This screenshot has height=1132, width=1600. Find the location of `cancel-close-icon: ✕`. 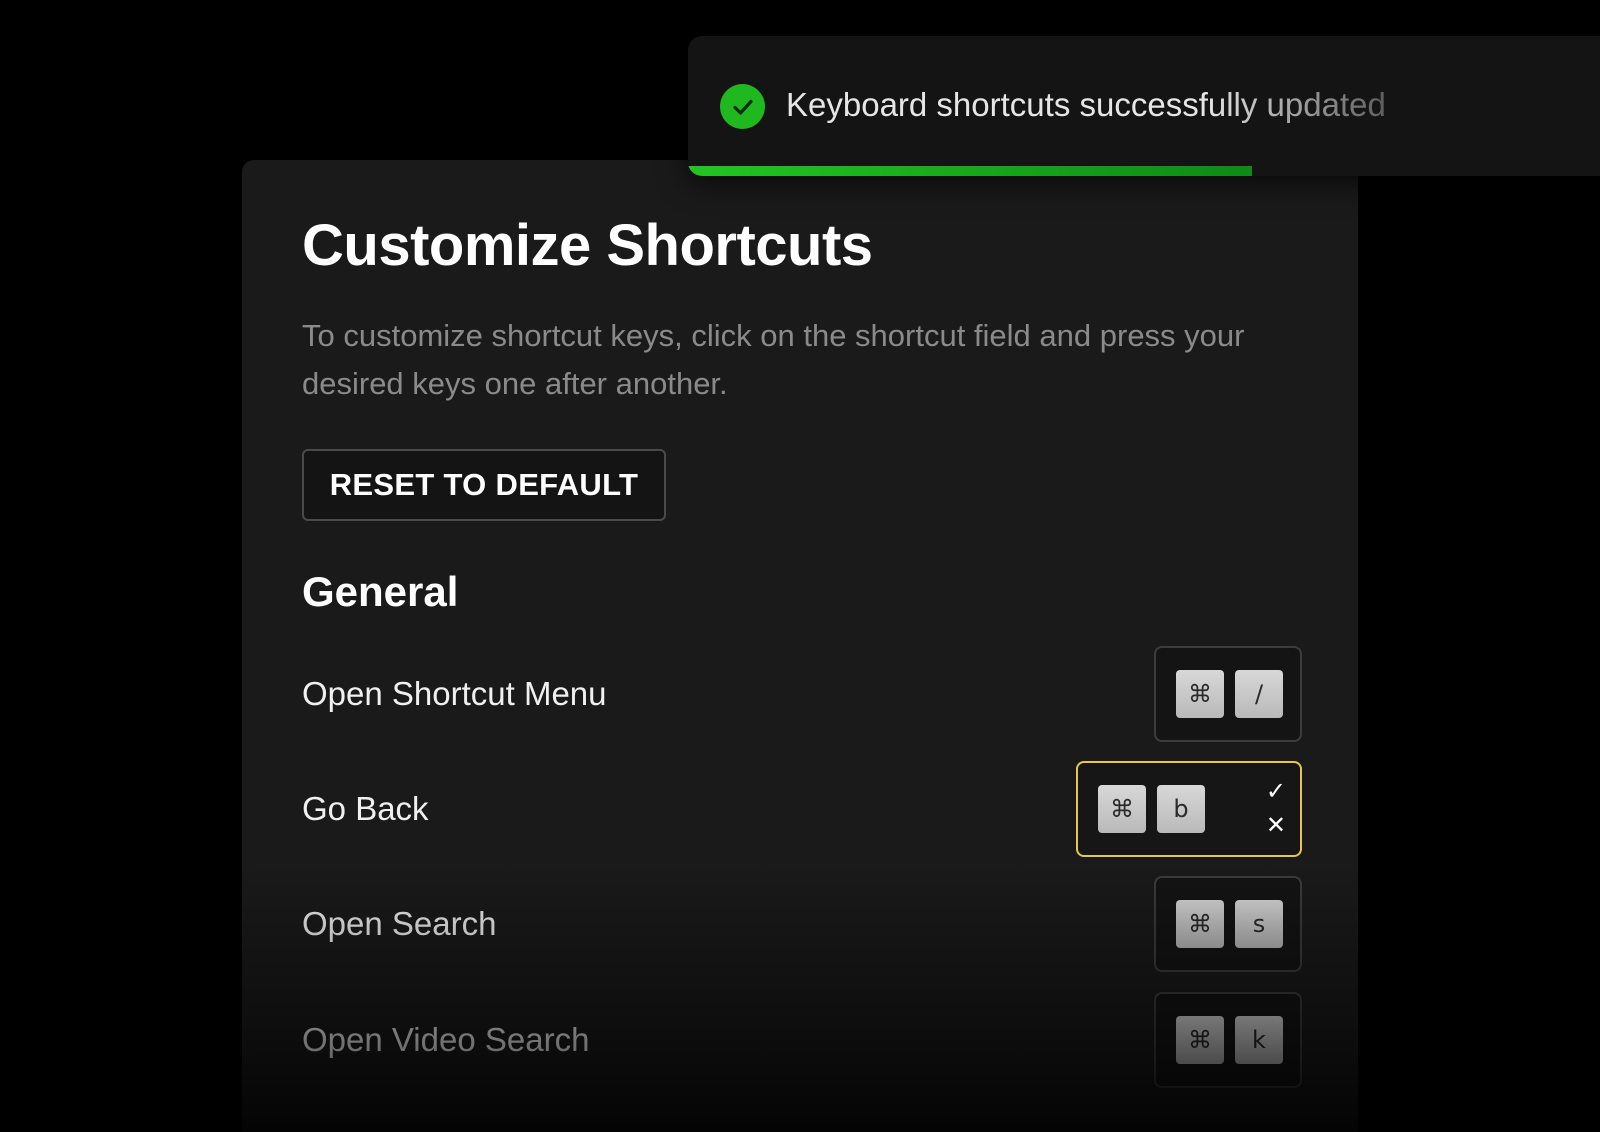

cancel-close-icon: ✕ is located at coordinates (1276, 825).